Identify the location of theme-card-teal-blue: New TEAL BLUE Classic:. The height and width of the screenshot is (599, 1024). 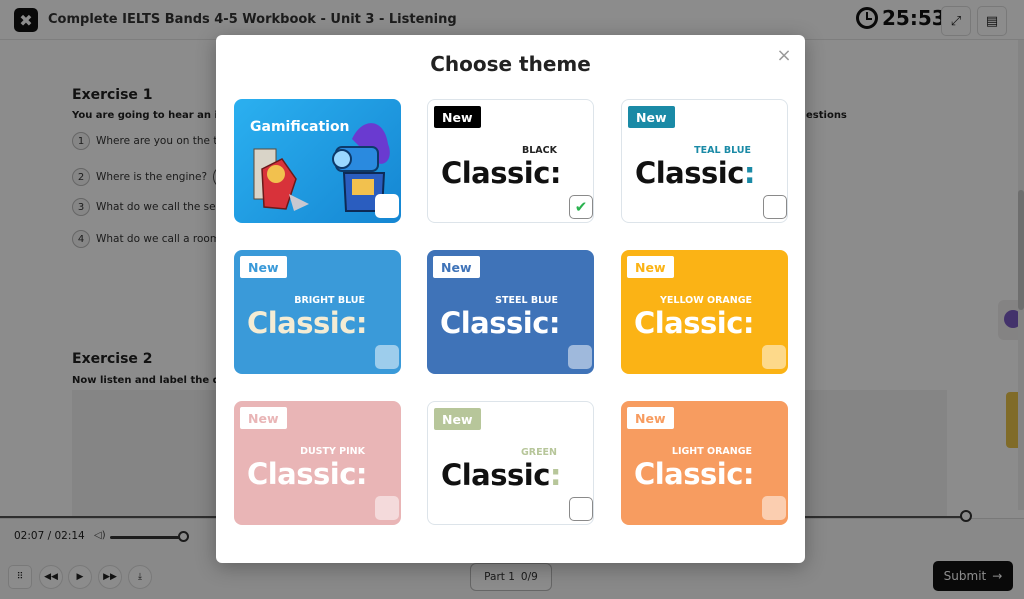
(704, 161).